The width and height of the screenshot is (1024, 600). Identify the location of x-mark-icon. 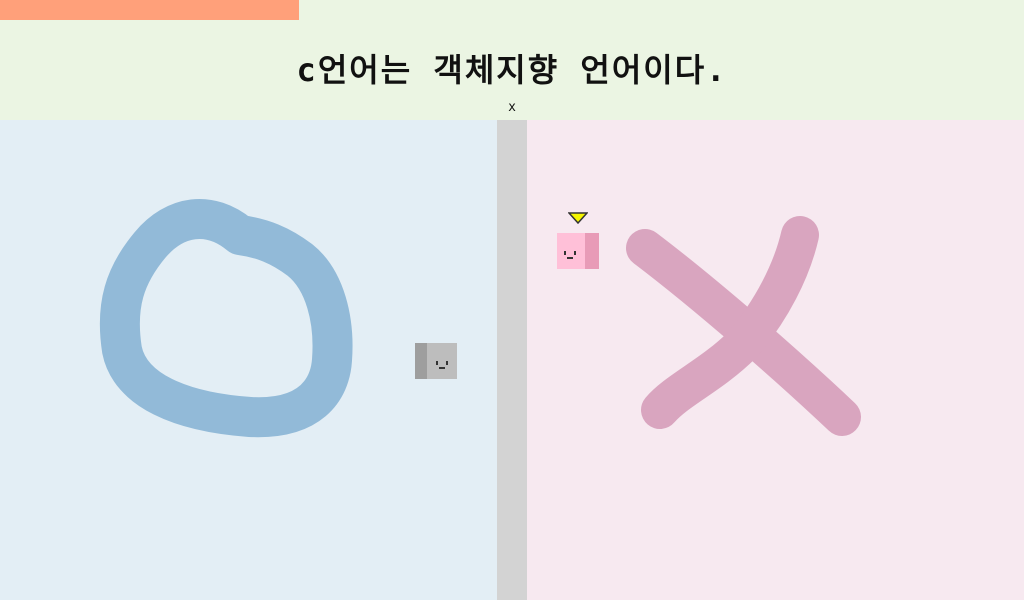
(743, 326).